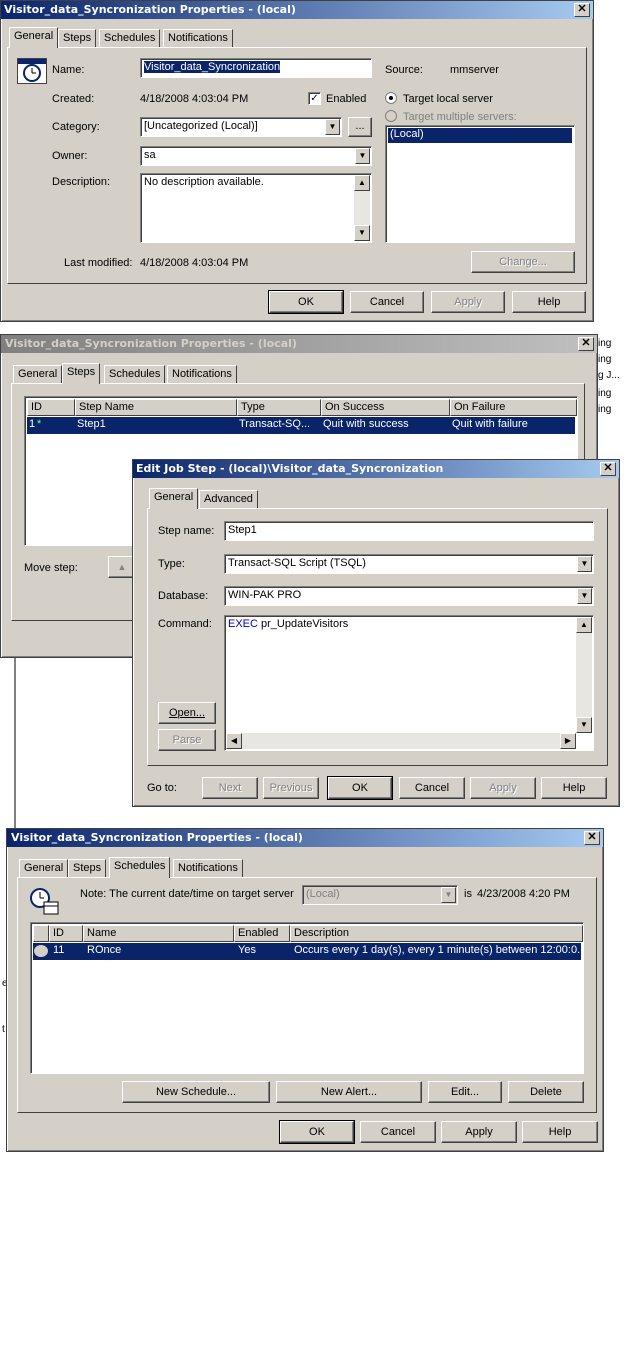 This screenshot has width=627, height=1350. I want to click on command-vertical-scrollbar: ▲ ▼, so click(584, 675).